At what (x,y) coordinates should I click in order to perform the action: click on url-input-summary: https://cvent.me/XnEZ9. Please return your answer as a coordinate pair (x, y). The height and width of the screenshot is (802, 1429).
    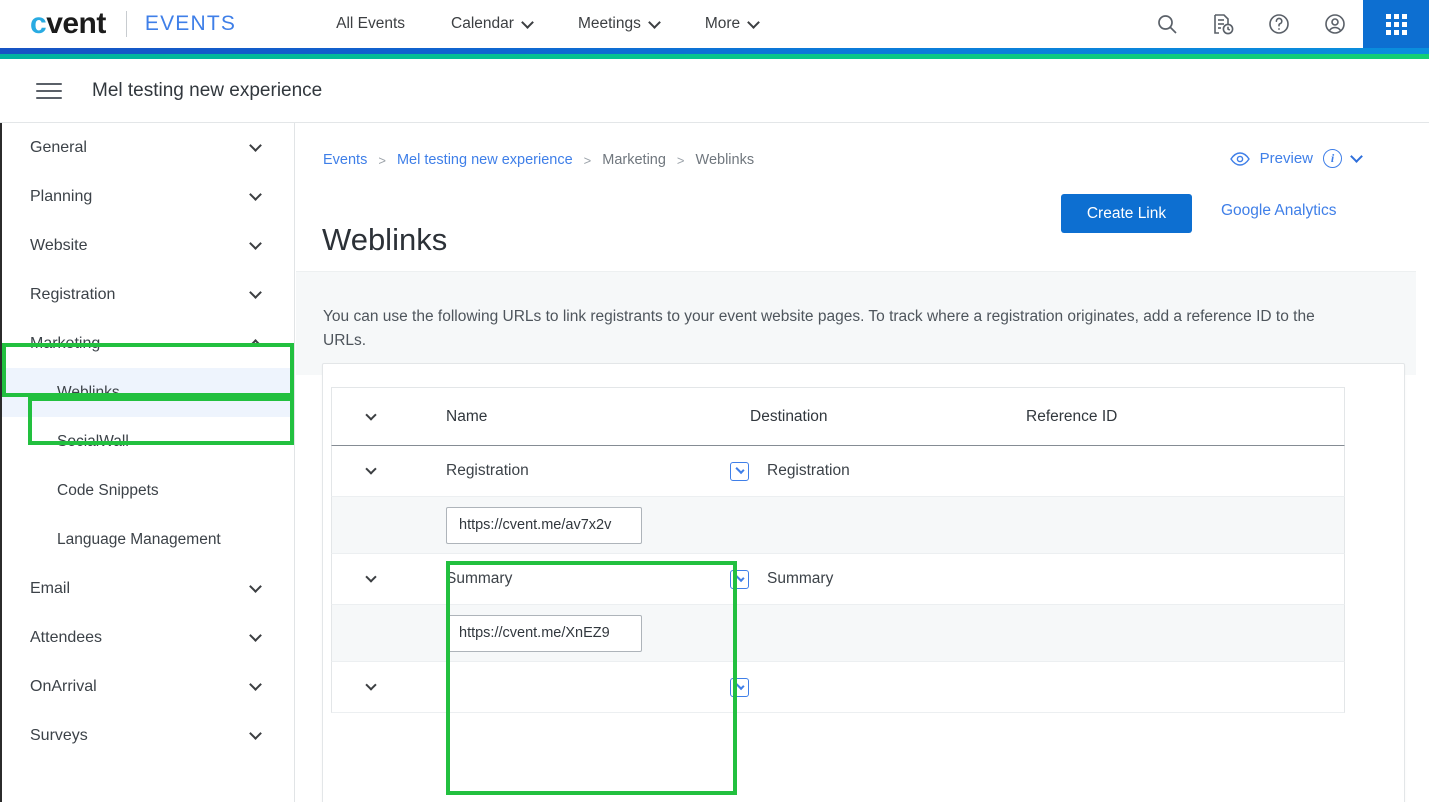
    Looking at the image, I should click on (544, 633).